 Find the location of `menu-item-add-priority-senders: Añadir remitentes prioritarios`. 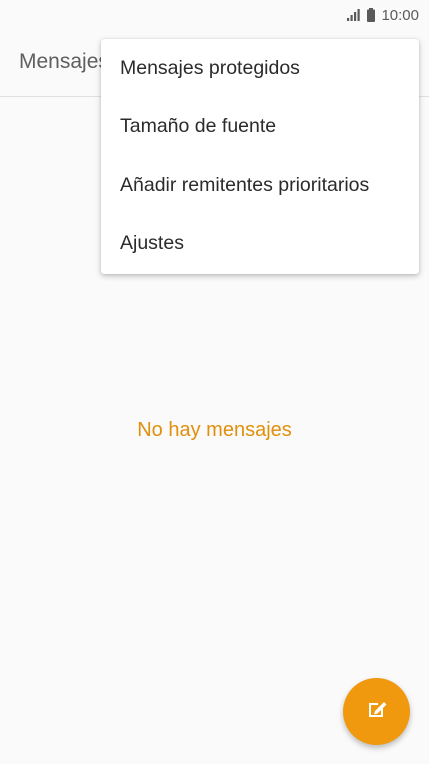

menu-item-add-priority-senders: Añadir remitentes prioritarios is located at coordinates (260, 185).